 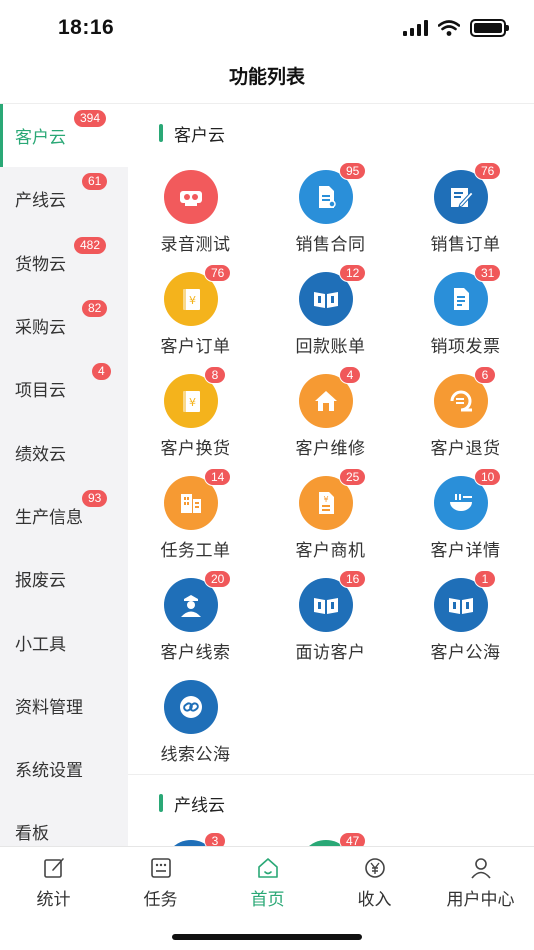 I want to click on count-badge: 1, so click(x=485, y=579).